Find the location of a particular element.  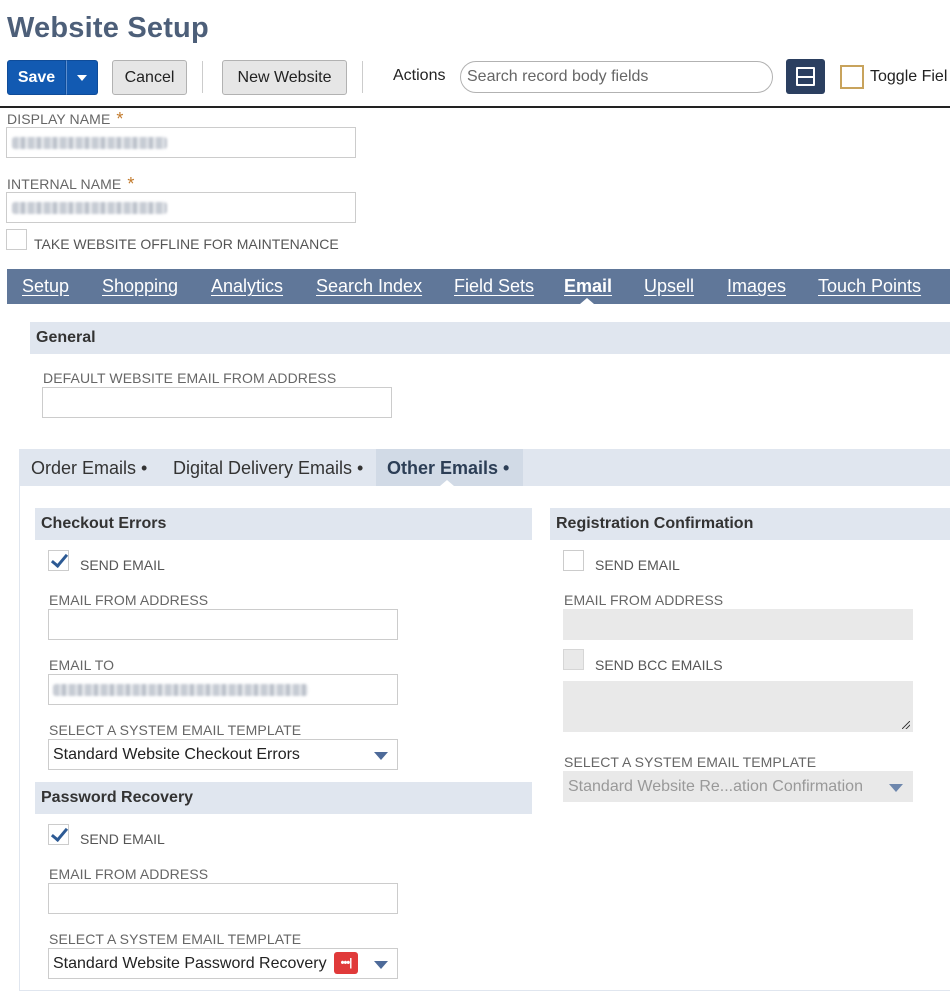

internal-name-label: INTERNAL NAME * is located at coordinates (71, 184).